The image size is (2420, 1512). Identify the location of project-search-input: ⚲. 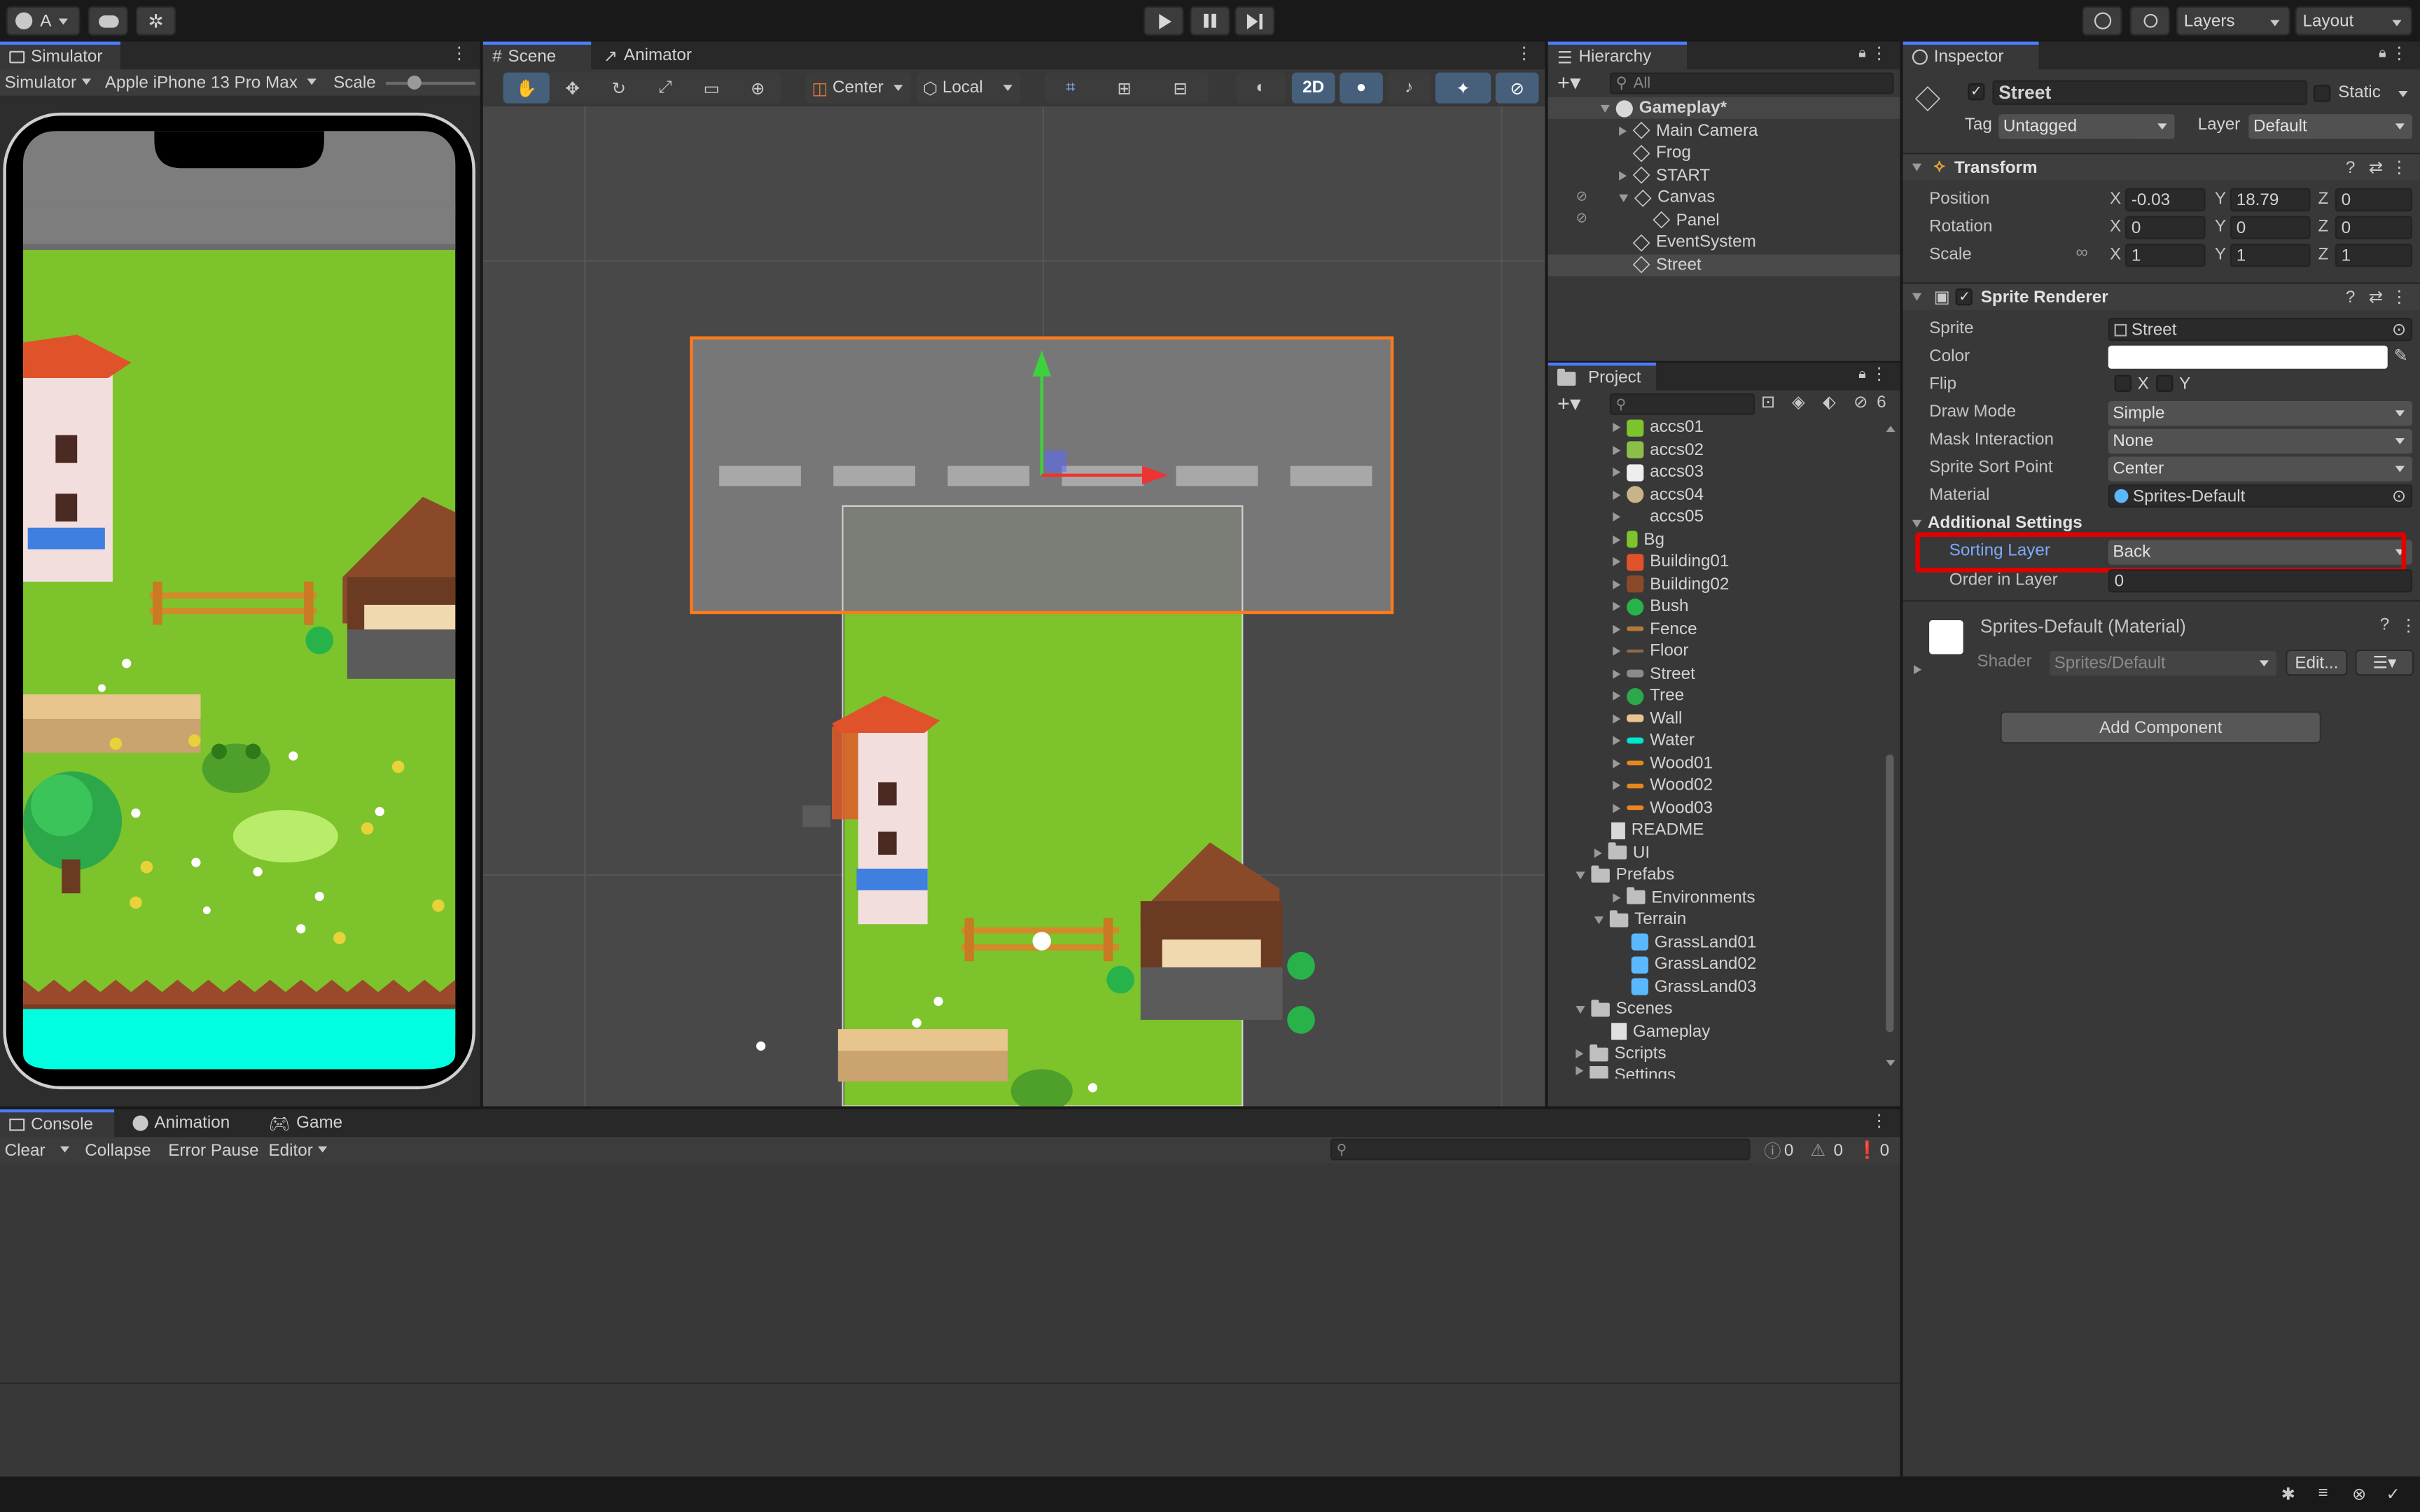
(1682, 404).